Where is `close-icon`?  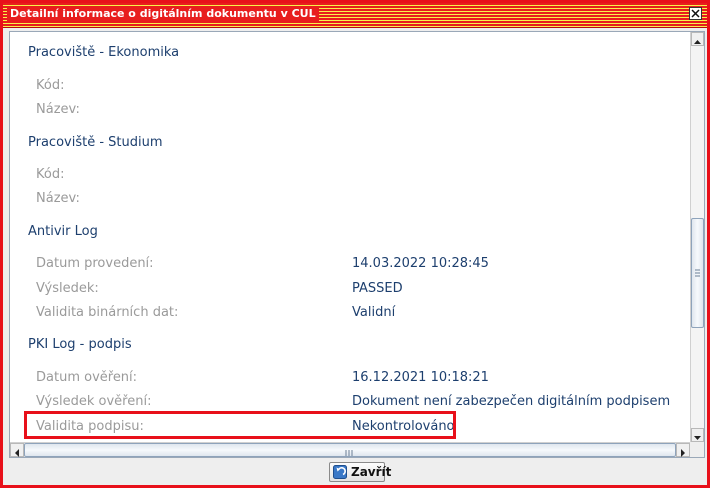
close-icon is located at coordinates (695, 13).